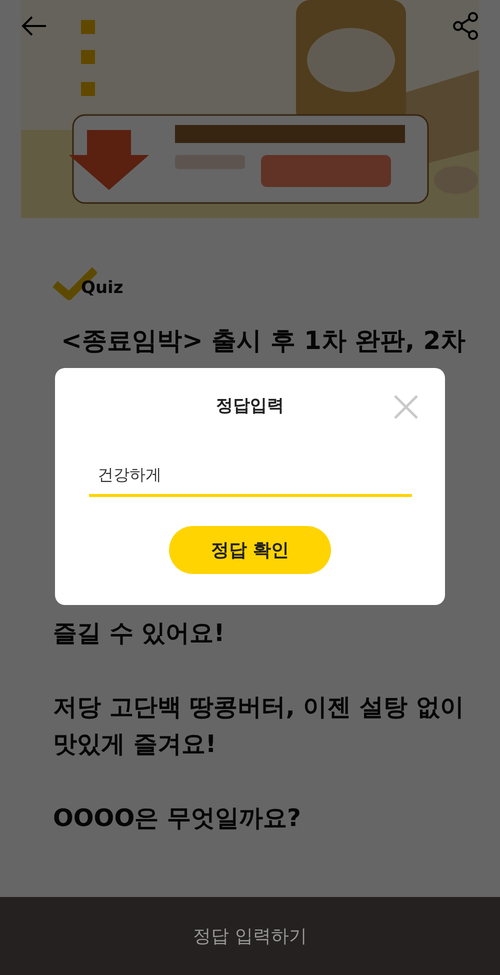  Describe the element at coordinates (263, 341) in the screenshot. I see `quiz-text: <종료임박> 출시 후 1차 완판, 2차` at that location.